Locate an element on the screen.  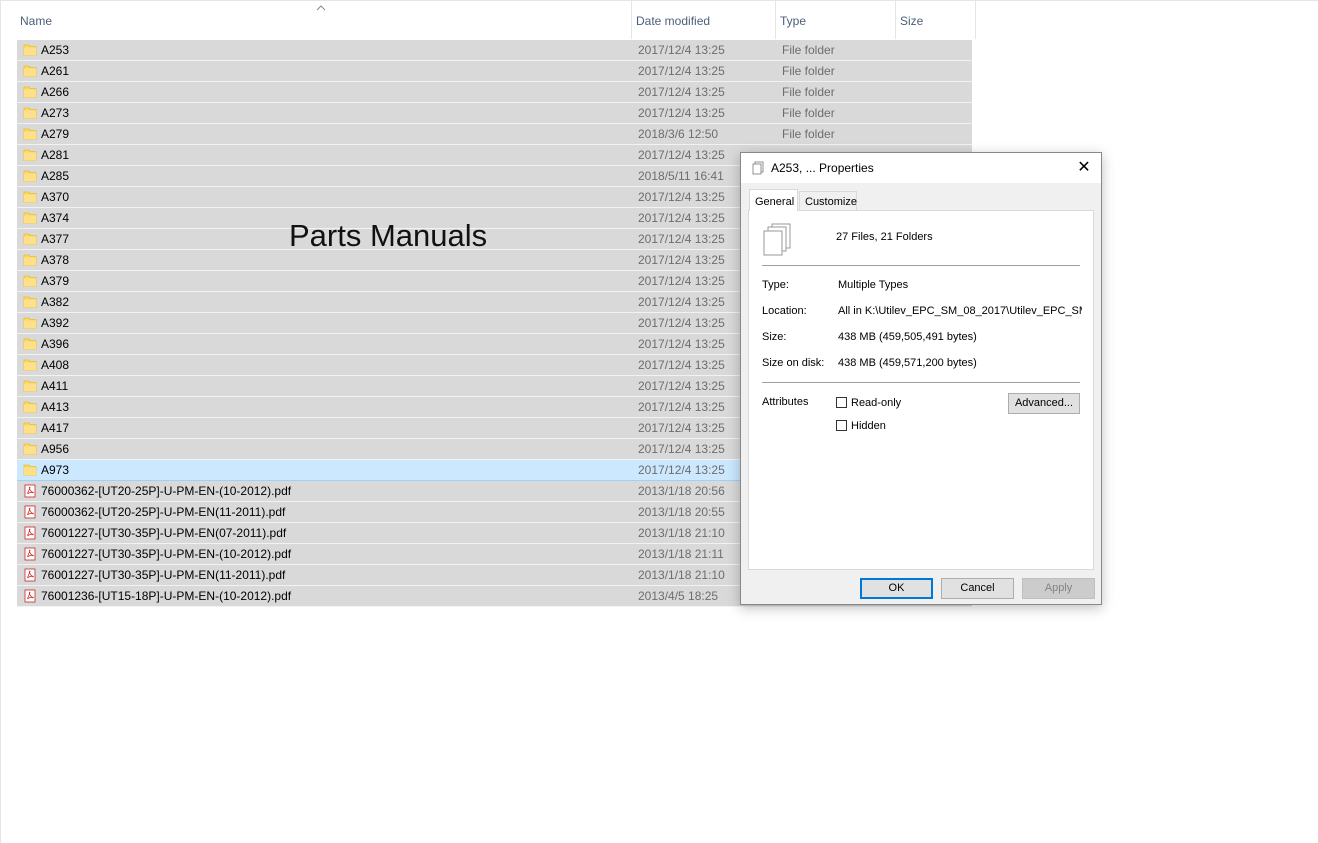
row-date: 2018/3/6 12:50 is located at coordinates (678, 134).